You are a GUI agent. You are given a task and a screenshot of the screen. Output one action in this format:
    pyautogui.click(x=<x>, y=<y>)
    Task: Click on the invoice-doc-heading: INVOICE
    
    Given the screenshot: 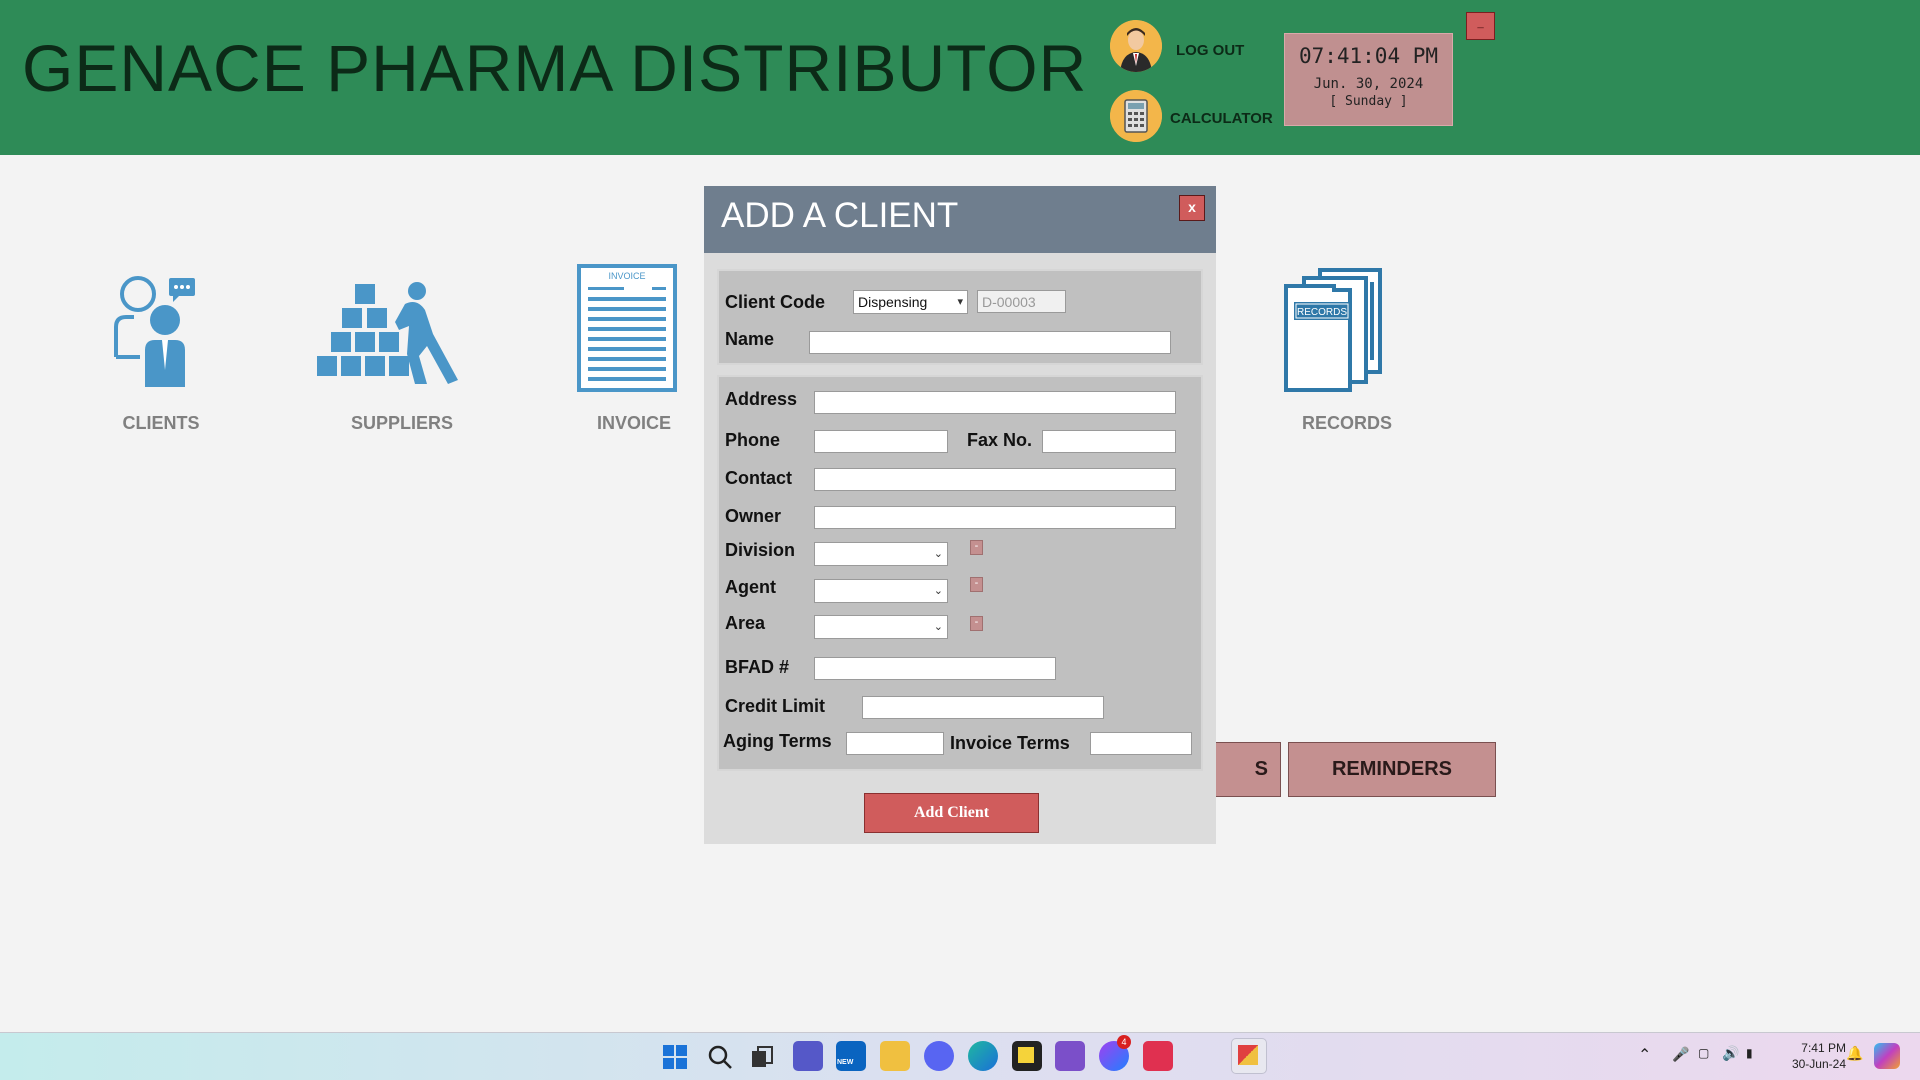 What is the action you would take?
    pyautogui.click(x=626, y=276)
    